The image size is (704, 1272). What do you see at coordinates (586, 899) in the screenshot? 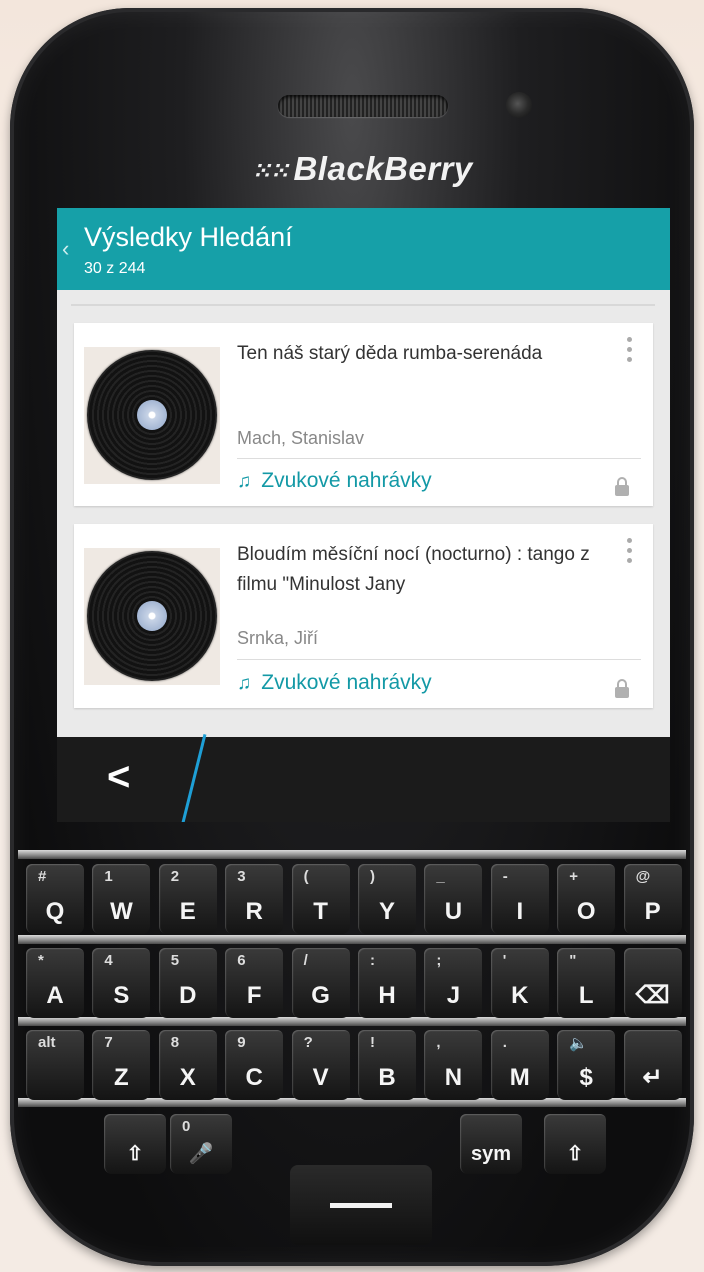
I see `key-O: + O` at bounding box center [586, 899].